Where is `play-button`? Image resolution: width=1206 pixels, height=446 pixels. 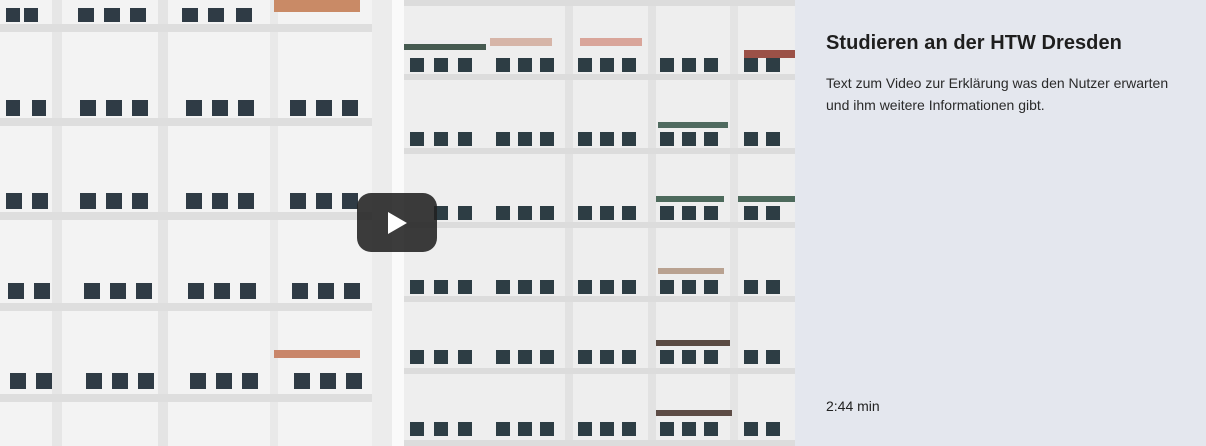
play-button is located at coordinates (397, 222).